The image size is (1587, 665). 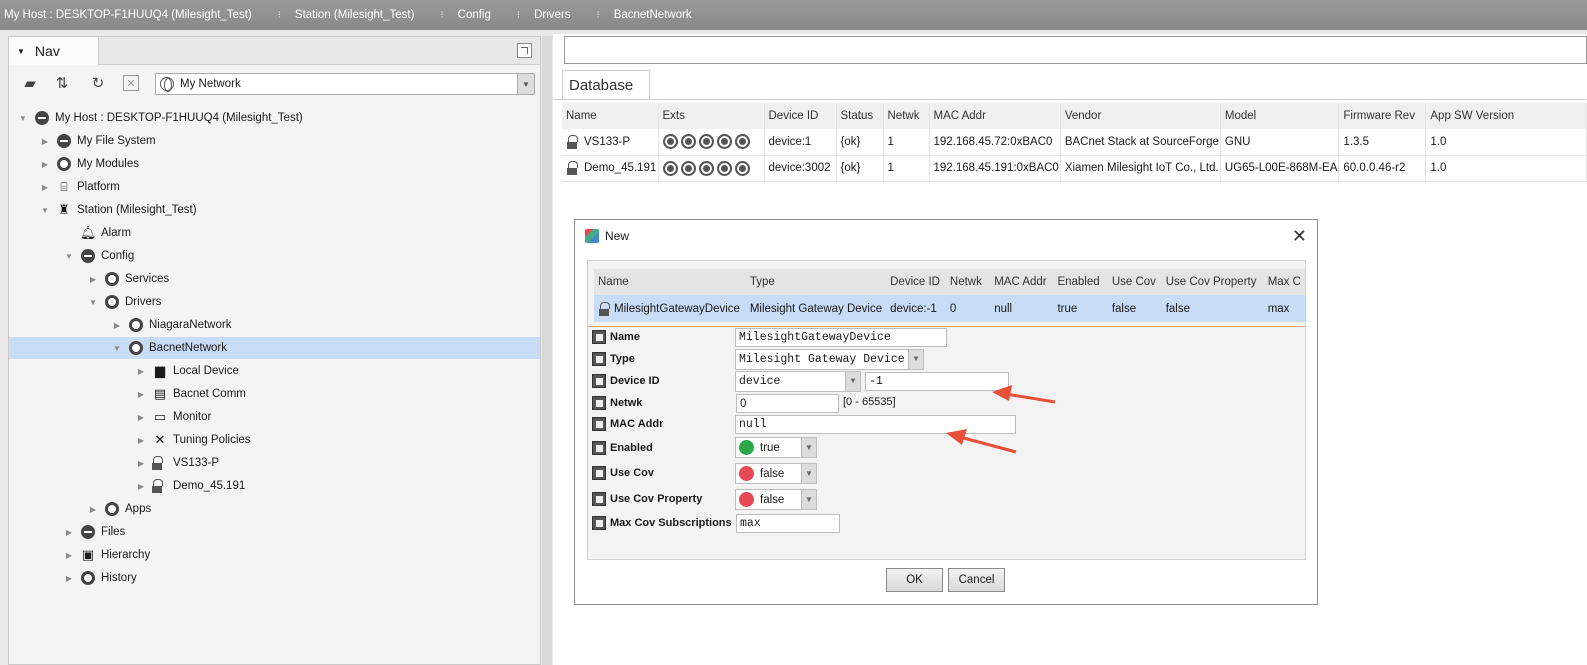 I want to click on column-header: Use Cov Property, so click(x=1212, y=282).